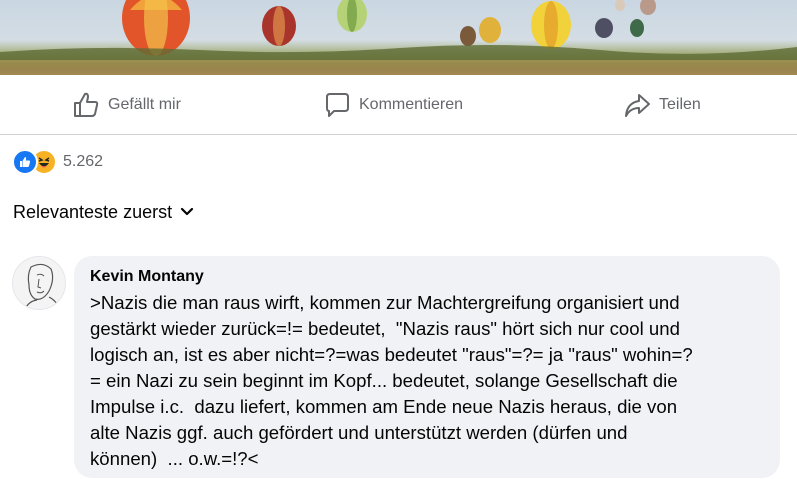 The height and width of the screenshot is (479, 797). I want to click on sketch-face-avatar-icon, so click(39, 283).